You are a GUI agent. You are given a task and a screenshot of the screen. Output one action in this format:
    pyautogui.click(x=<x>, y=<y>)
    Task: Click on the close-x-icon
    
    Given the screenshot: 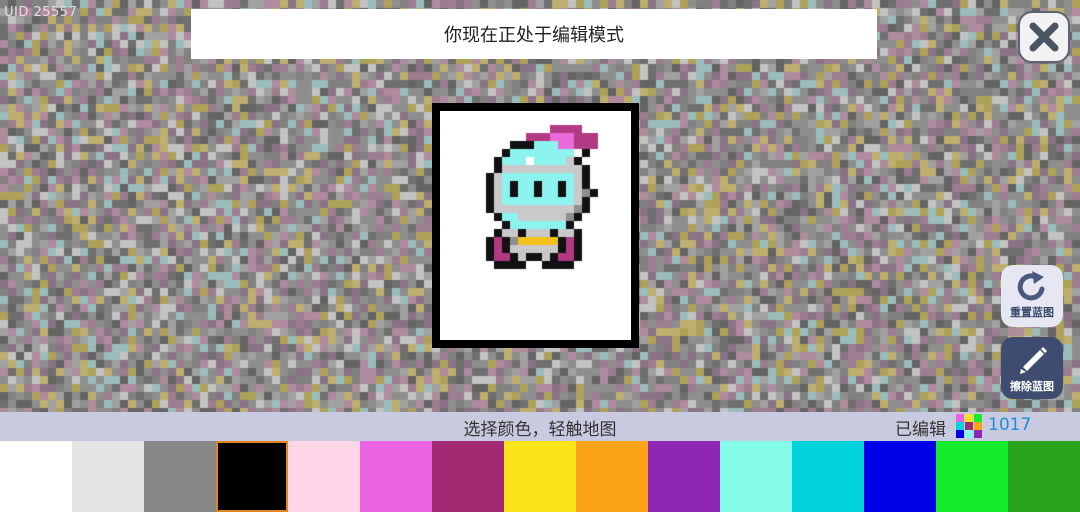 What is the action you would take?
    pyautogui.click(x=1044, y=37)
    